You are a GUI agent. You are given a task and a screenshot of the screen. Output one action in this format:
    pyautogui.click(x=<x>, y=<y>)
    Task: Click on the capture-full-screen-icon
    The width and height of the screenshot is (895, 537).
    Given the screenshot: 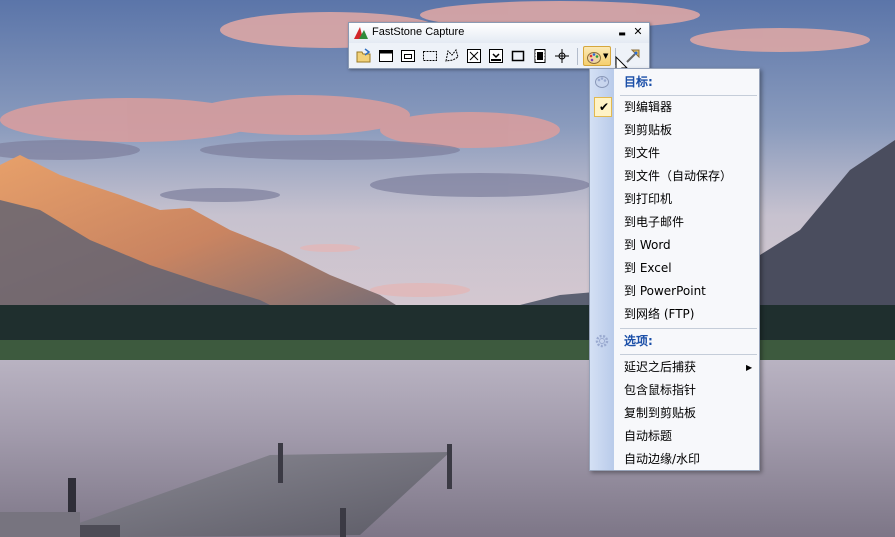 What is the action you would take?
    pyautogui.click(x=474, y=56)
    